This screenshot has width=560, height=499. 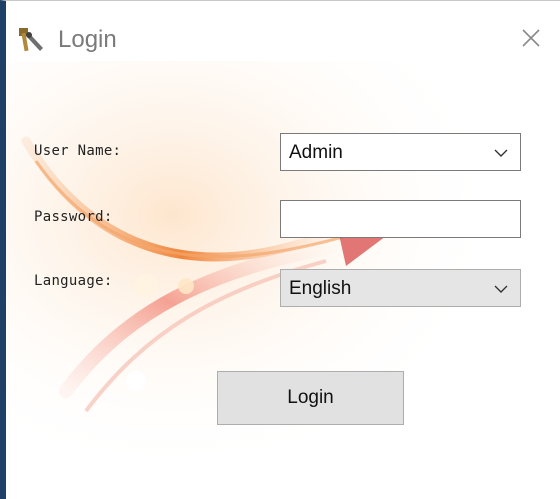 What do you see at coordinates (87, 39) in the screenshot?
I see `window-title: Login` at bounding box center [87, 39].